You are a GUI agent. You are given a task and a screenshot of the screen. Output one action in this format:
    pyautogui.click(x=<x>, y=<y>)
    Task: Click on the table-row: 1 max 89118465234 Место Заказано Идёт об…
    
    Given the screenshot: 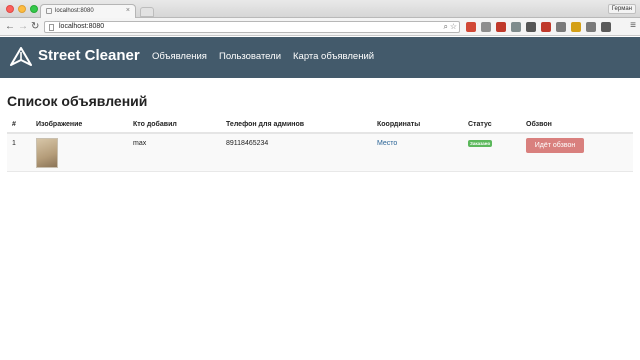 What is the action you would take?
    pyautogui.click(x=320, y=152)
    